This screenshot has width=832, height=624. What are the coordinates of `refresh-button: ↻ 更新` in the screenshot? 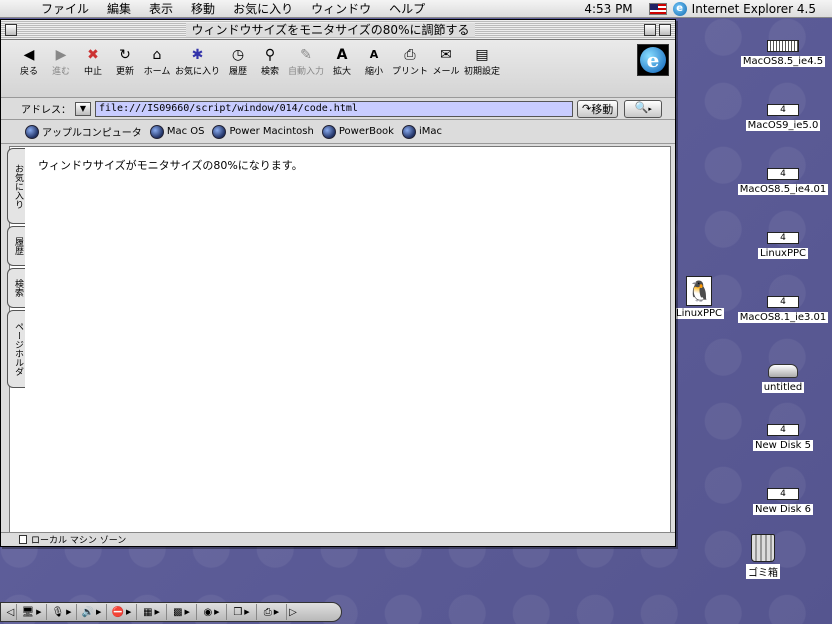 It's located at (125, 61).